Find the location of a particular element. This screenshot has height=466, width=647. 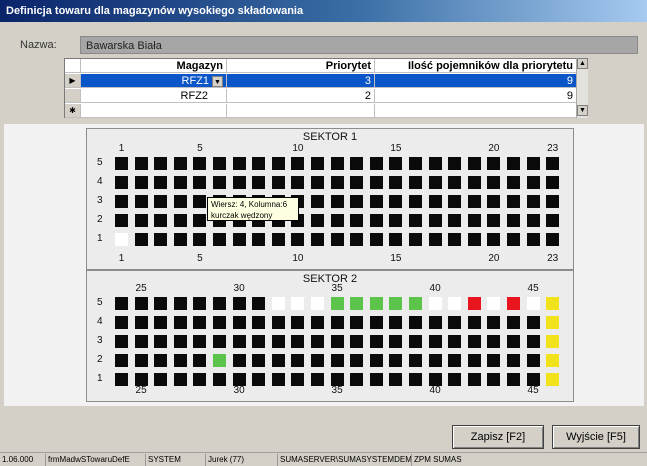

cell-magazyn: RFZ2 is located at coordinates (154, 96).